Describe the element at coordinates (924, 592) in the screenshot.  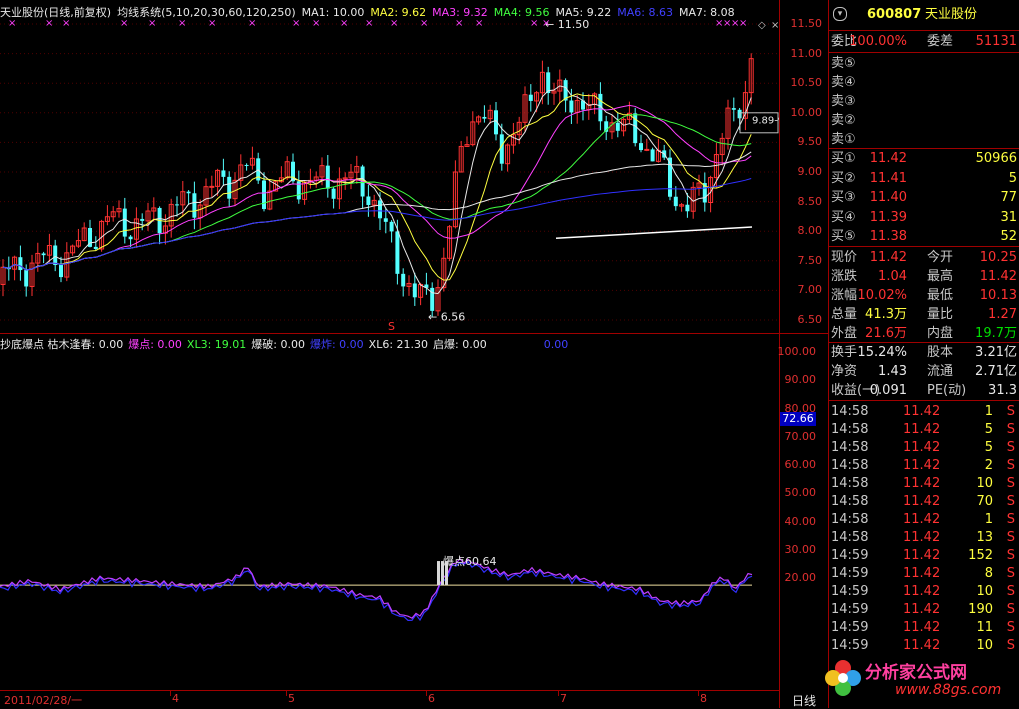
I see `tick-row: 14:59 11.42 10 S` at that location.